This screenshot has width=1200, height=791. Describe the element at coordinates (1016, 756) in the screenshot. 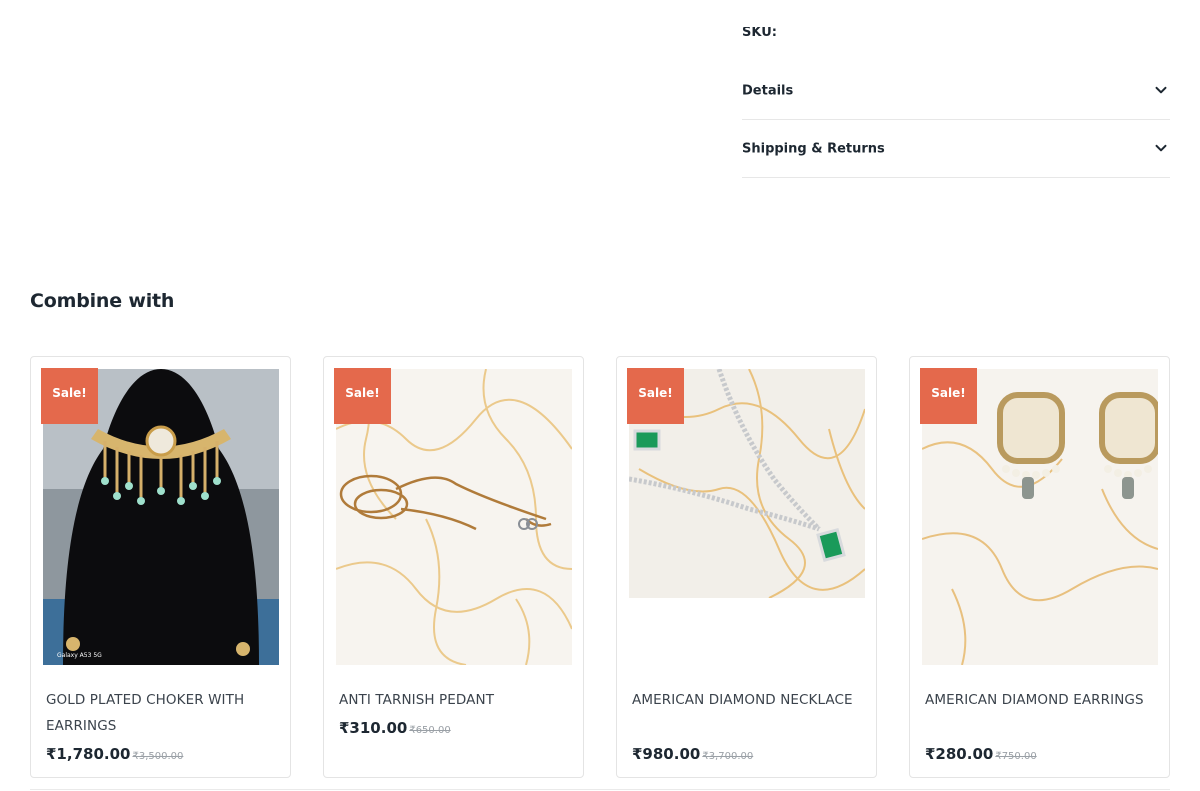

I see `original-price: ₹750.00` at that location.